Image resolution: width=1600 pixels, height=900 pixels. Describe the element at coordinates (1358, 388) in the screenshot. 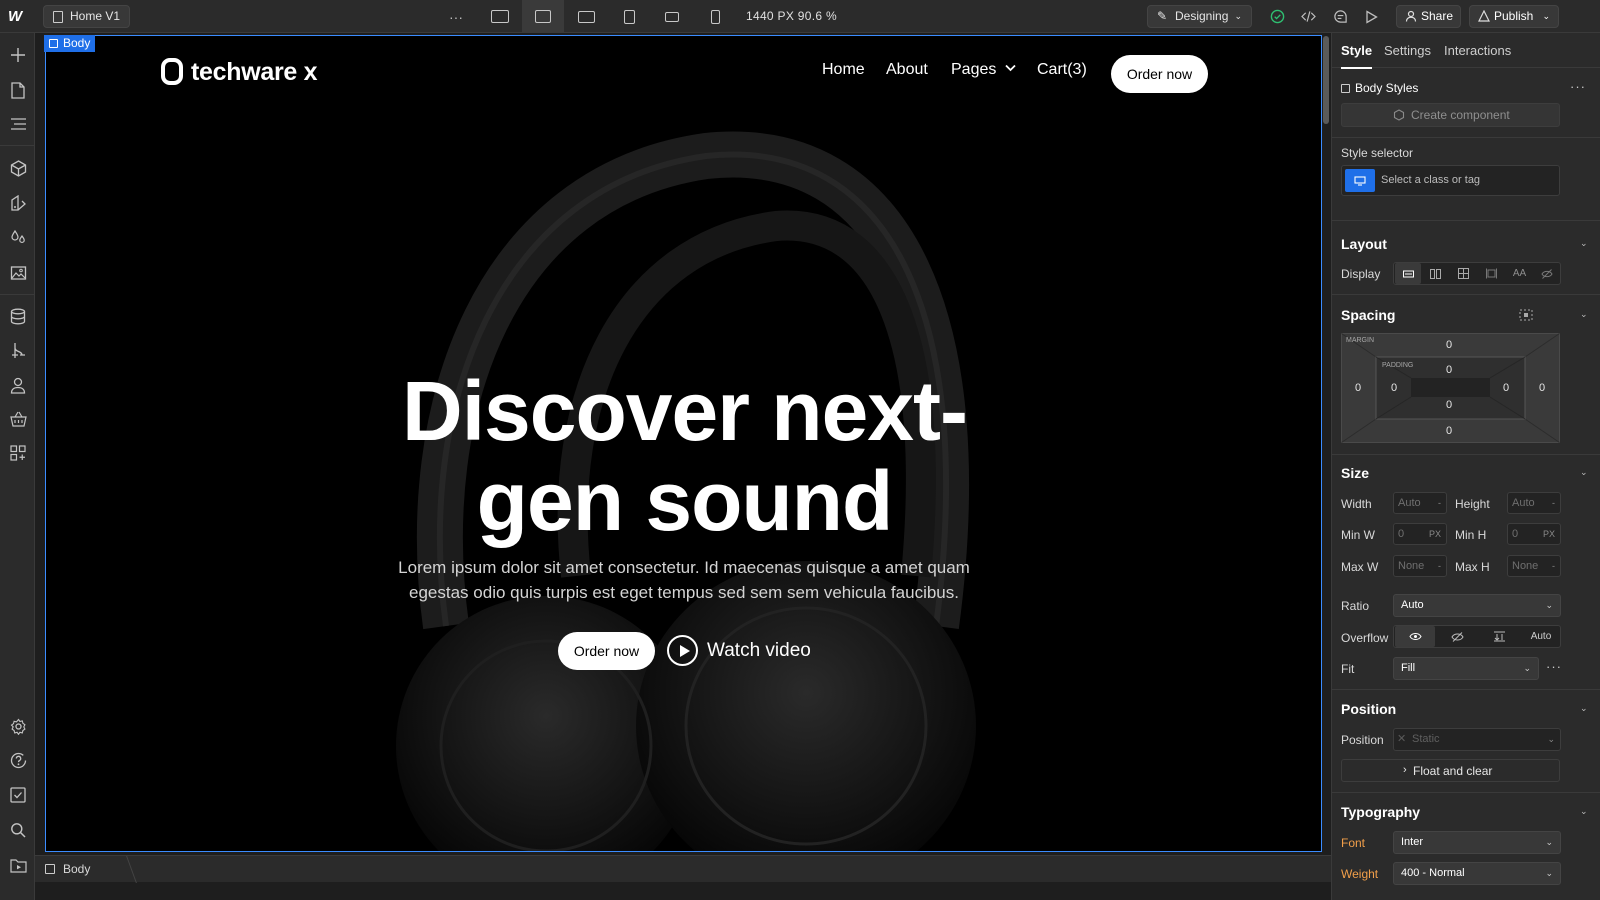

I see `margin-left-value: 0` at that location.